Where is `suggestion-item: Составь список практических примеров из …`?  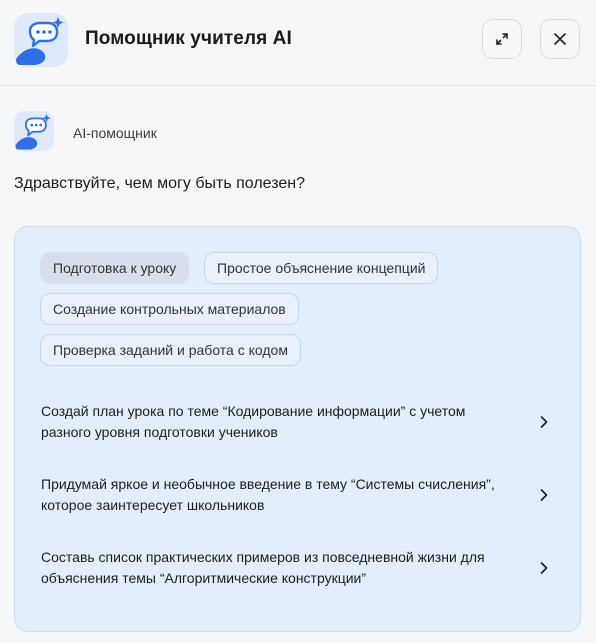
suggestion-item: Составь список практических примеров из … is located at coordinates (301, 568).